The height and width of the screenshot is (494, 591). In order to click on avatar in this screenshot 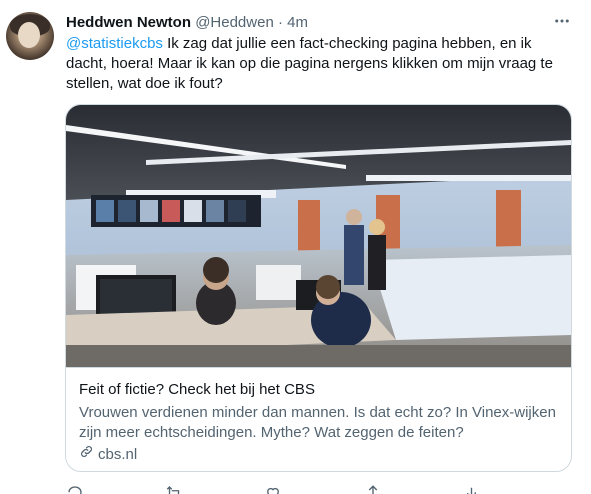, I will do `click(30, 36)`.